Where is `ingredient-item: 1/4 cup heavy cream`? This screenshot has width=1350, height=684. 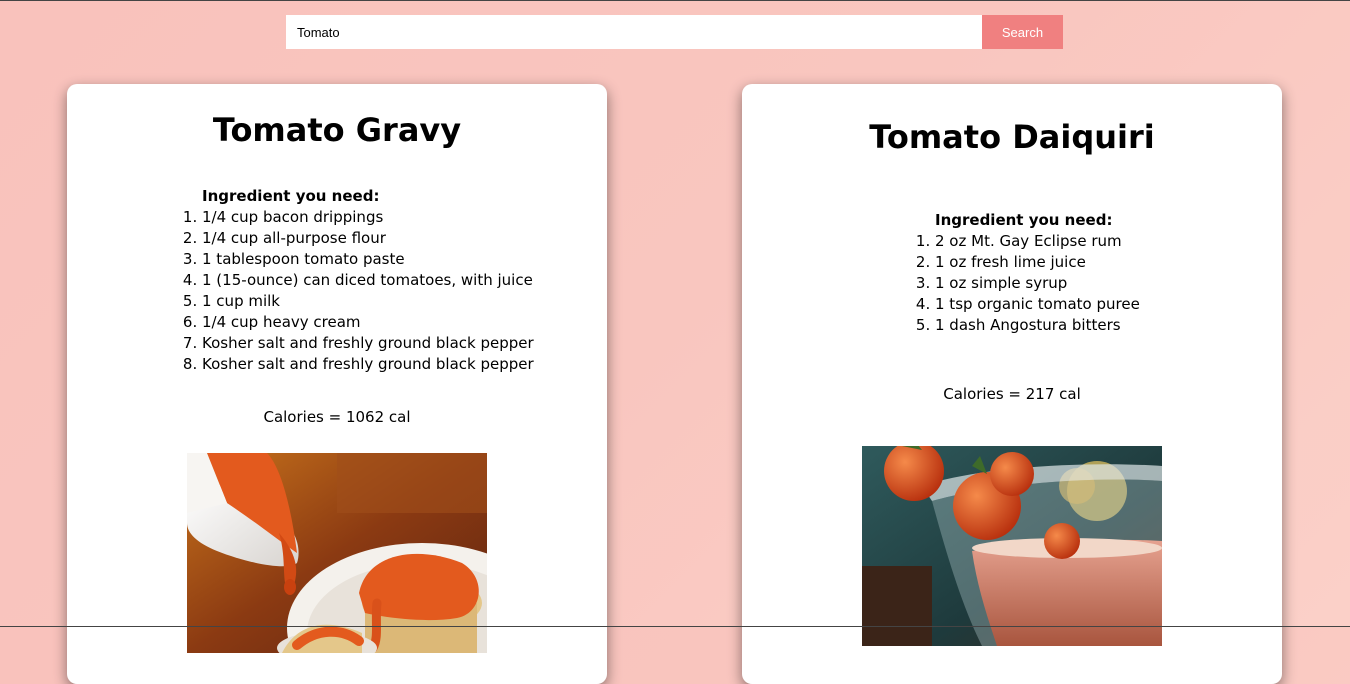
ingredient-item: 1/4 cup heavy cream is located at coordinates (368, 322).